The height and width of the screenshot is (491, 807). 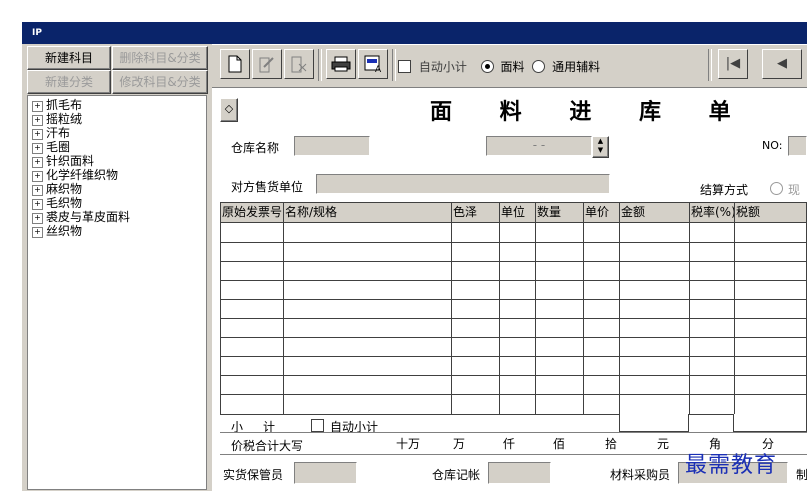 What do you see at coordinates (325, 473) in the screenshot?
I see `keeper-field` at bounding box center [325, 473].